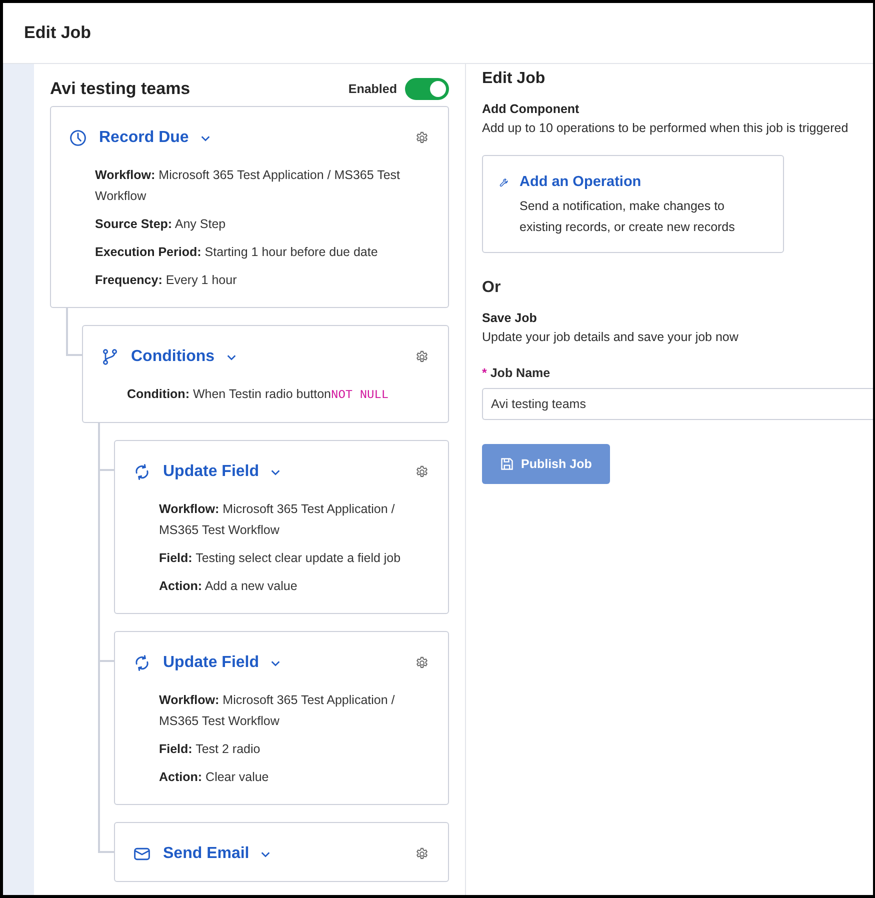 This screenshot has height=898, width=875. I want to click on step-detail: Field: Testing select clear update a field job, so click(280, 558).